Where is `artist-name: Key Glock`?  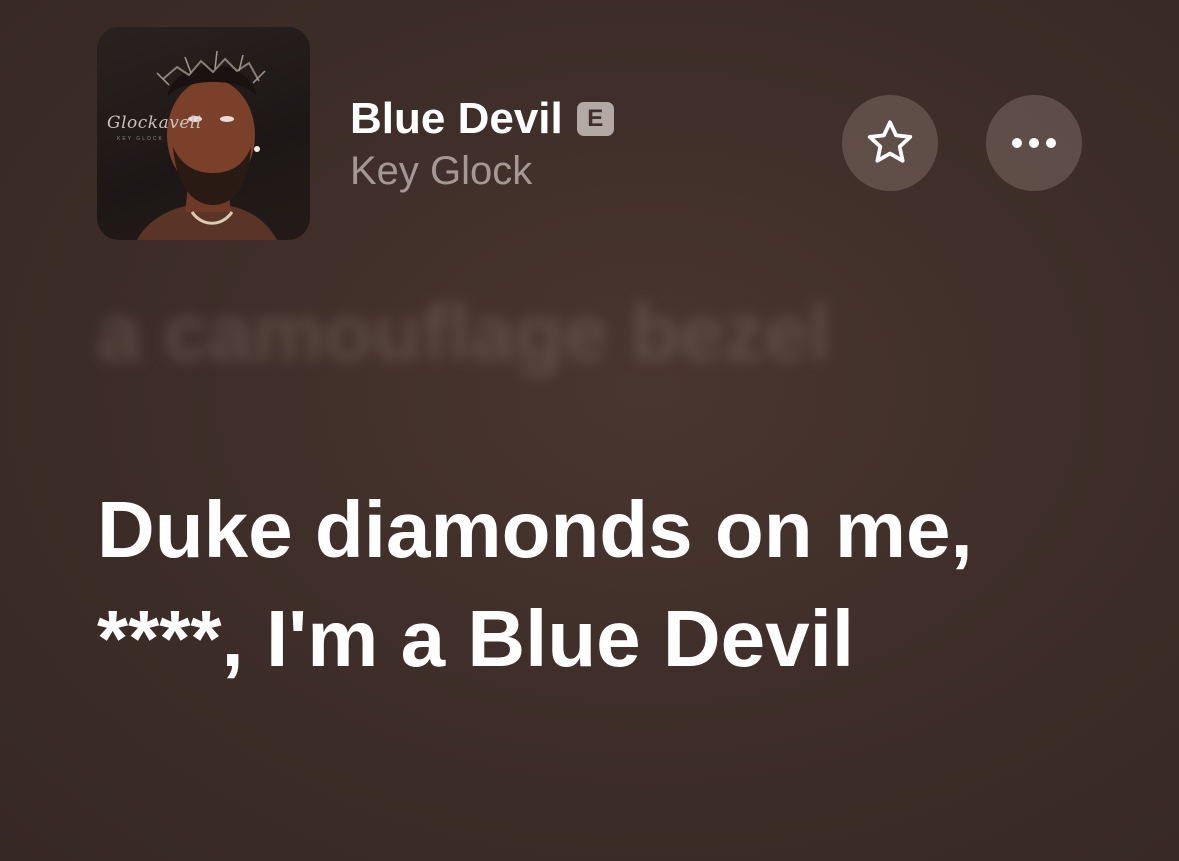 artist-name: Key Glock is located at coordinates (482, 171).